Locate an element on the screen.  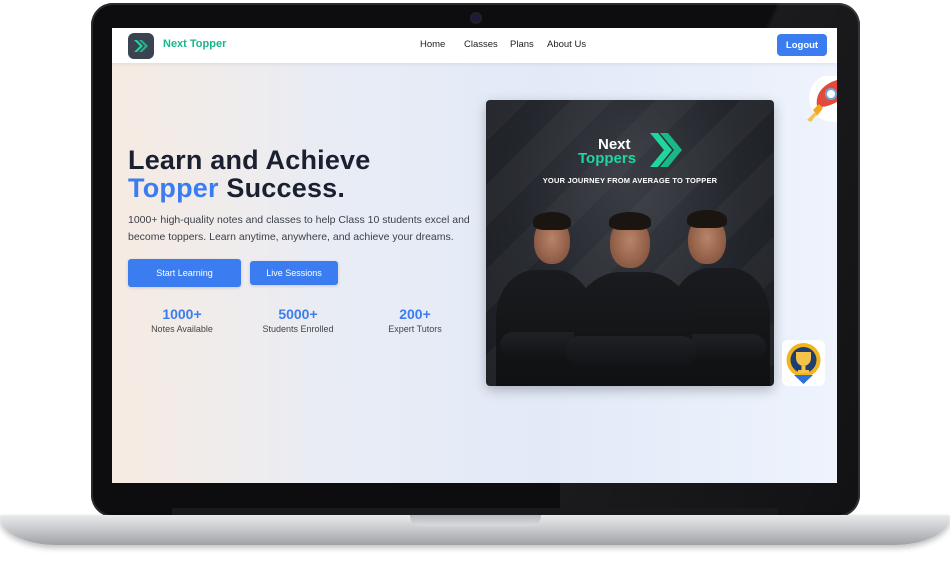
stat-tutors: 200+ Expert Tutors is located at coordinates (415, 320).